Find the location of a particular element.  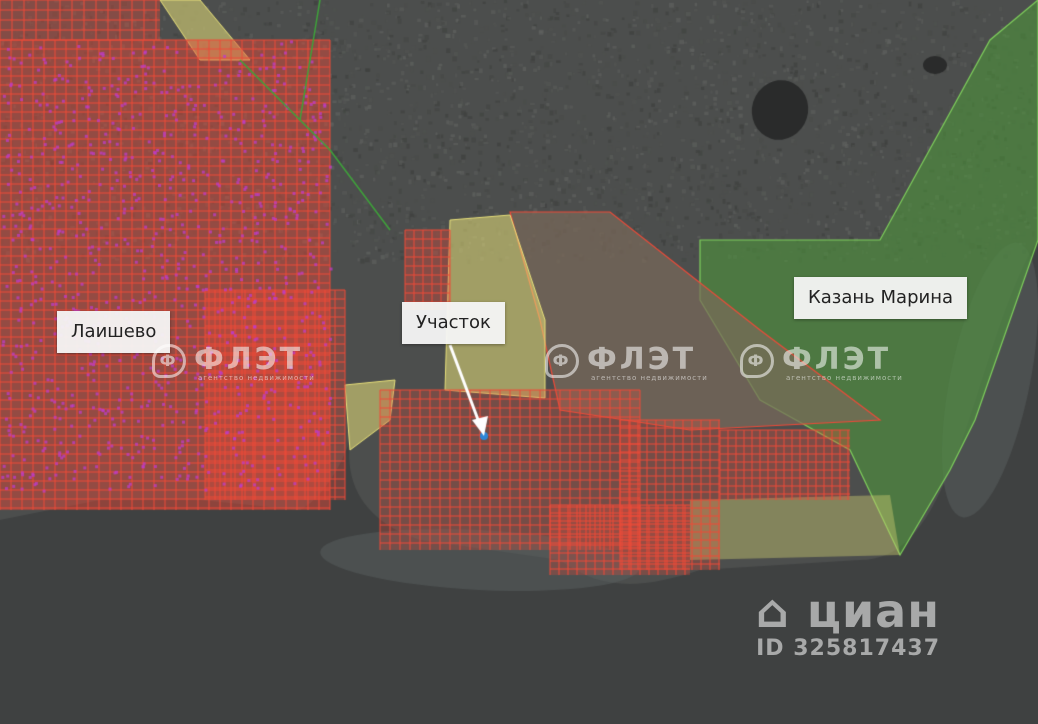

marina-label: Казань Марина is located at coordinates (880, 298).